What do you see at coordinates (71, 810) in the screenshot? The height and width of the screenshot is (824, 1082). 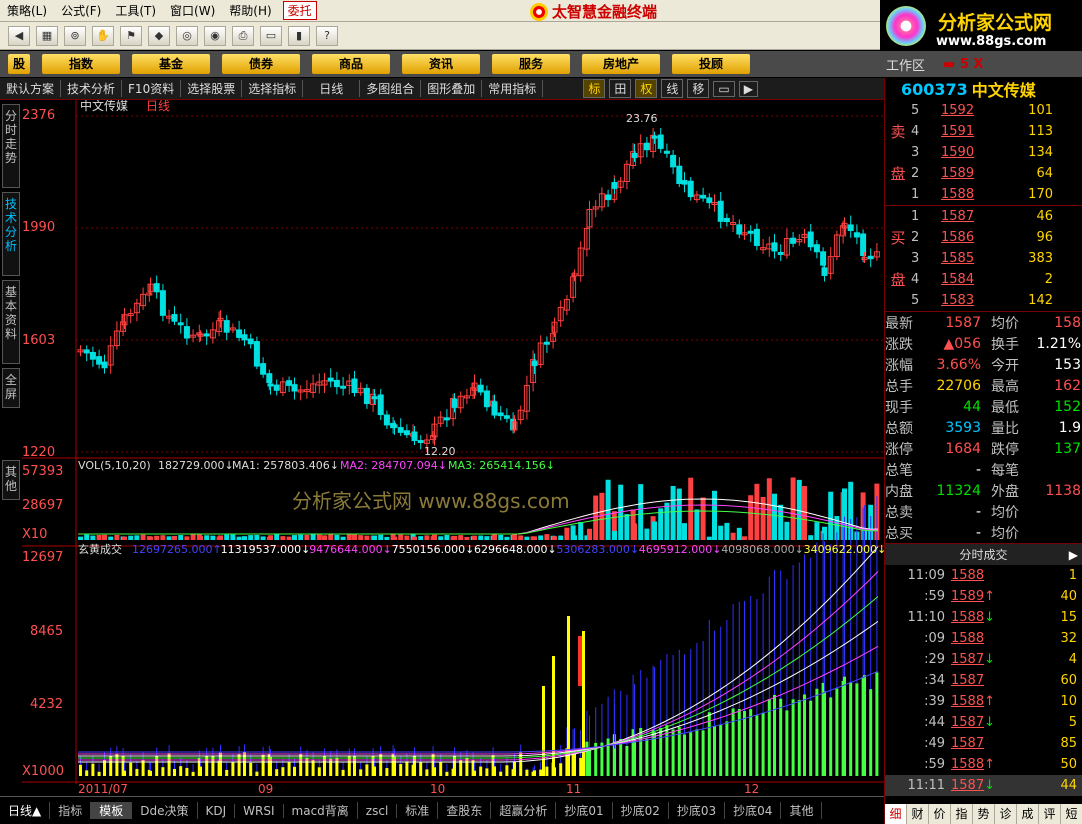 I see `bottom-tab: 指标` at bounding box center [71, 810].